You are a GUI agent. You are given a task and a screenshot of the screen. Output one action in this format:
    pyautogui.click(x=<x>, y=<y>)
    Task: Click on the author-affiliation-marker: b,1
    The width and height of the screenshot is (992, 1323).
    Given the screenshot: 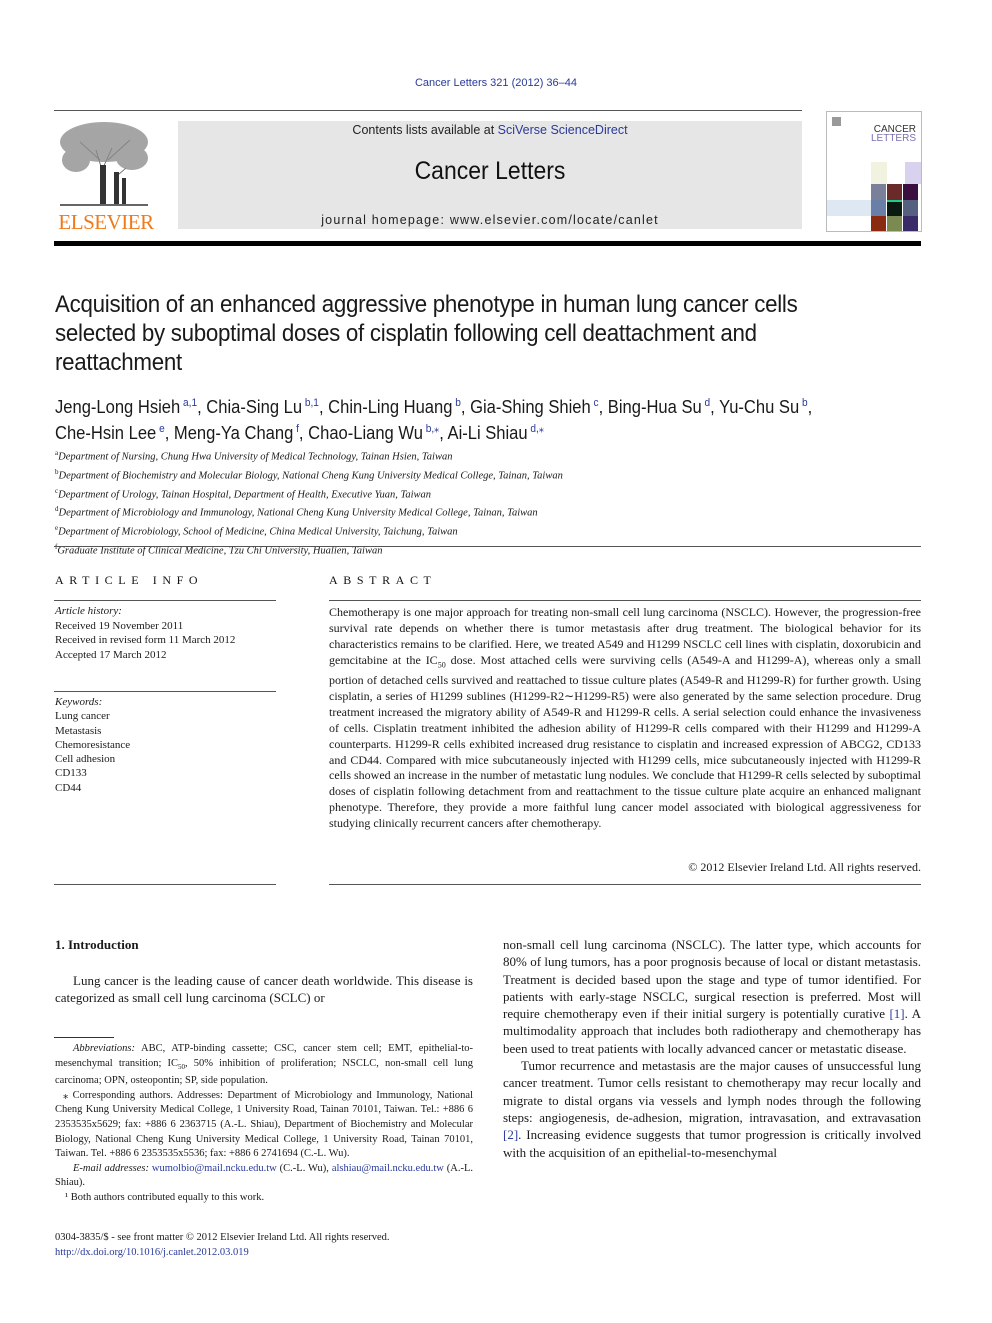 What is the action you would take?
    pyautogui.click(x=310, y=403)
    